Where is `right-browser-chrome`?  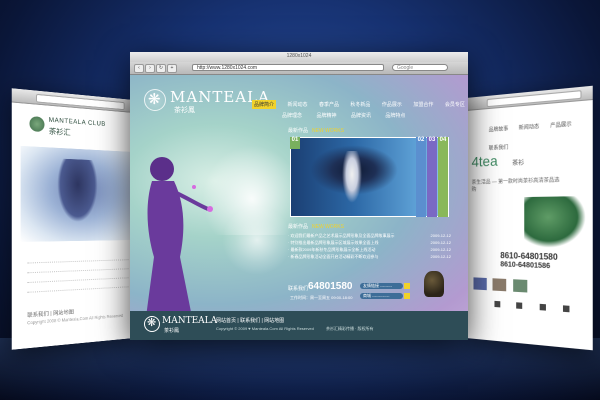
right-browser-chrome is located at coordinates (529, 98).